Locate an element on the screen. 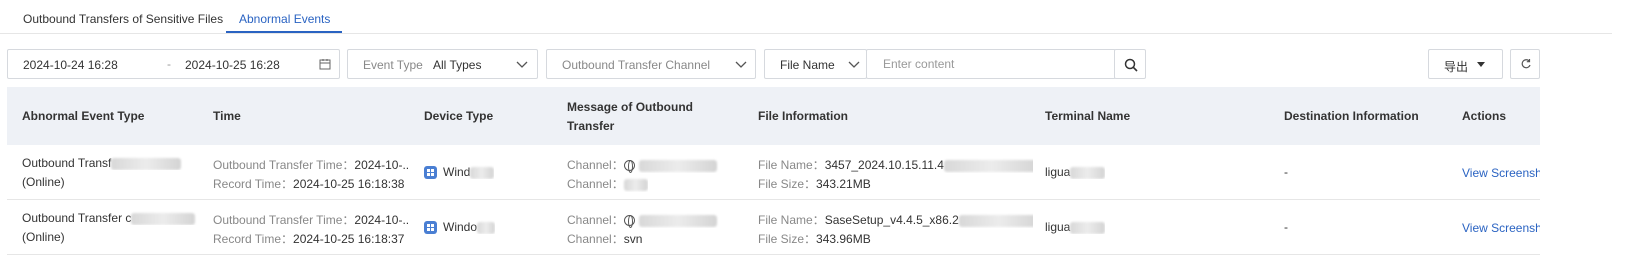 This screenshot has width=1640, height=268. device-type-cell: Windo is located at coordinates (460, 227).